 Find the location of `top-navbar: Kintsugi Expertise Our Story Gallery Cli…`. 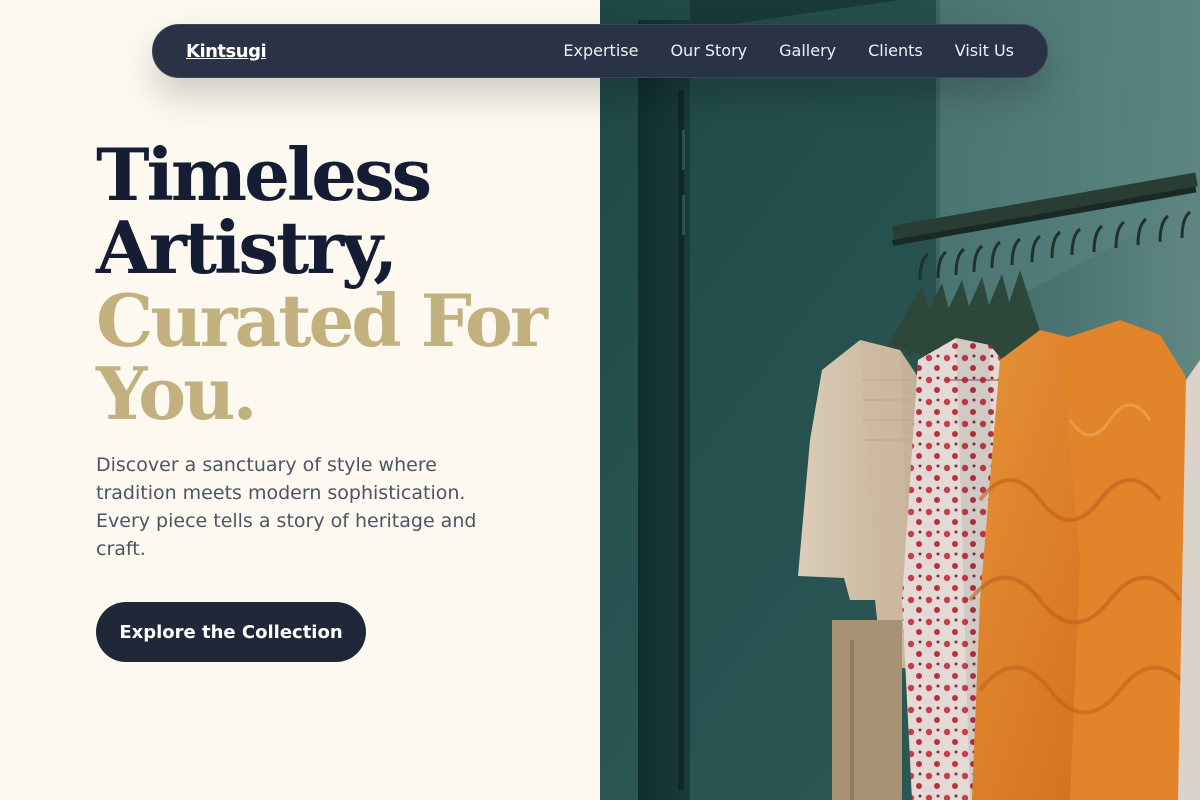

top-navbar: Kintsugi Expertise Our Story Gallery Cli… is located at coordinates (600, 51).